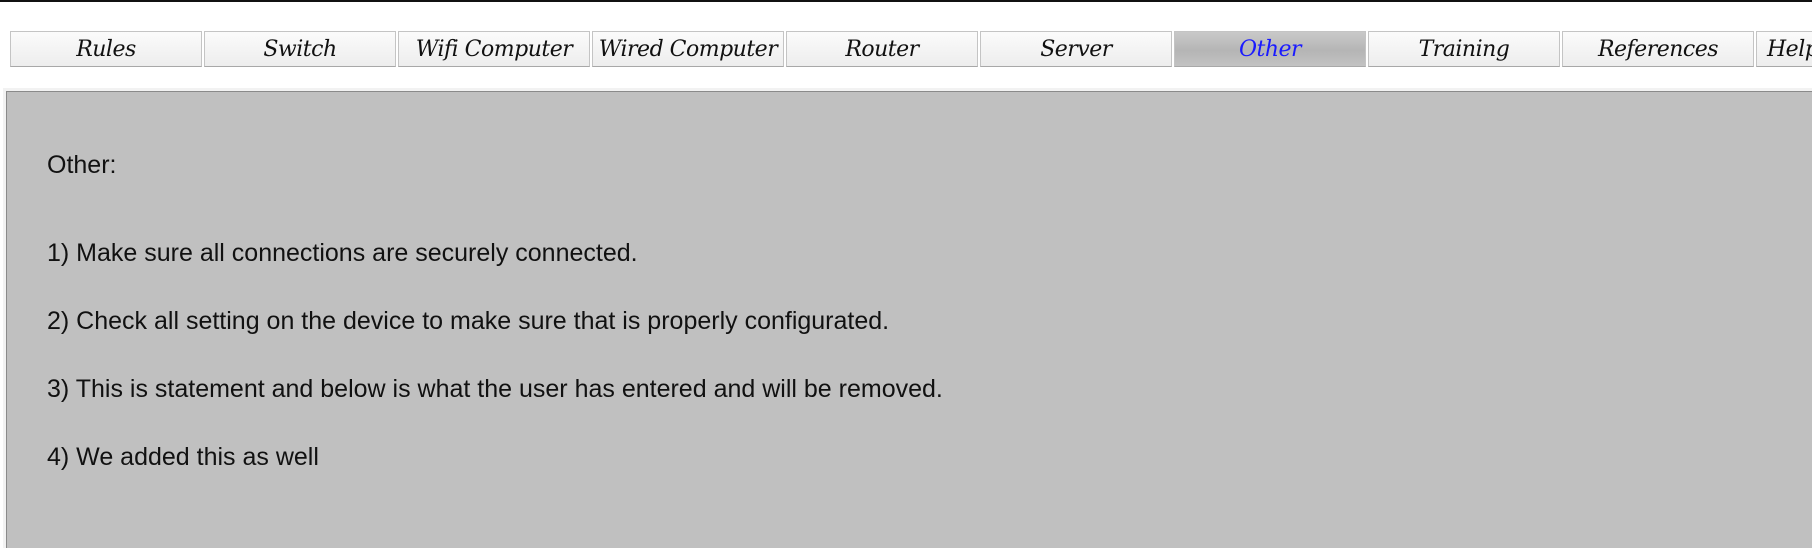 The height and width of the screenshot is (548, 1812). I want to click on tab-label: Training, so click(1464, 49).